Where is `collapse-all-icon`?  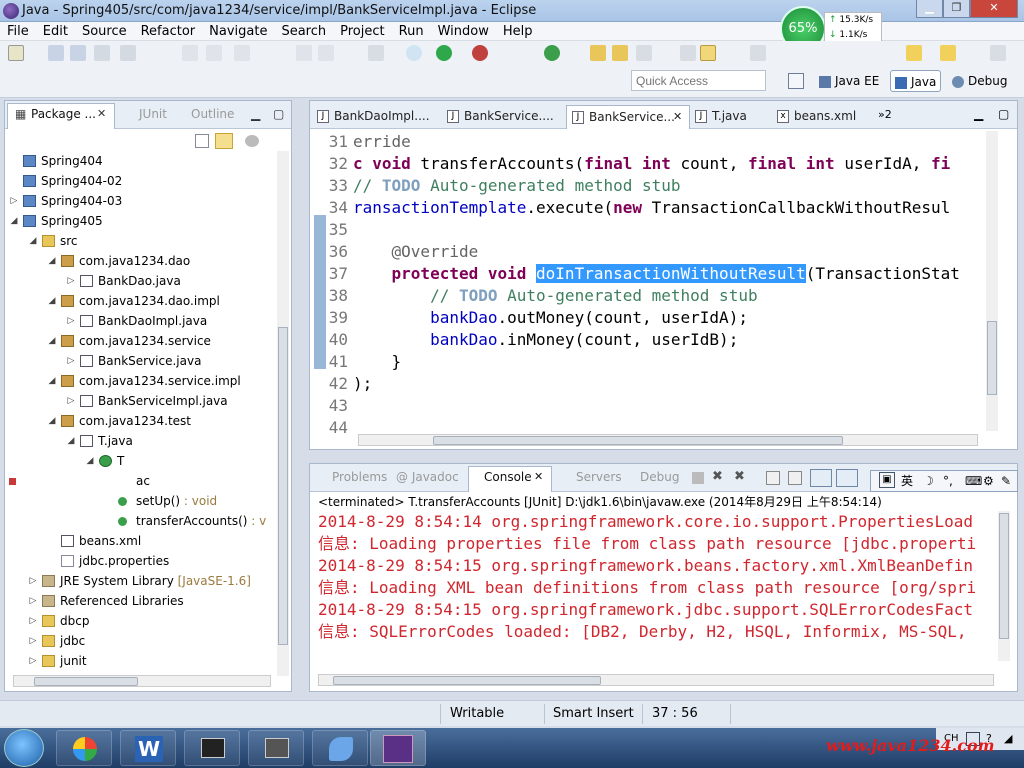
collapse-all-icon is located at coordinates (202, 141).